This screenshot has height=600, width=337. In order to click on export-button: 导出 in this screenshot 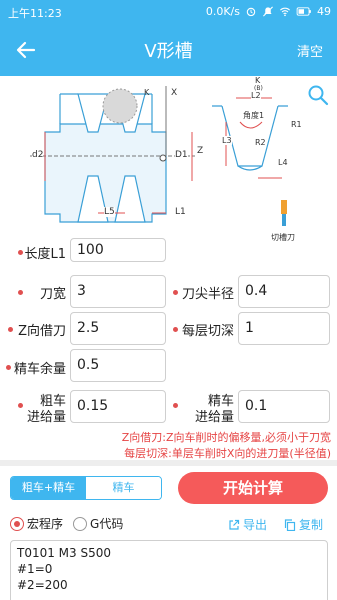, I will do `click(247, 524)`.